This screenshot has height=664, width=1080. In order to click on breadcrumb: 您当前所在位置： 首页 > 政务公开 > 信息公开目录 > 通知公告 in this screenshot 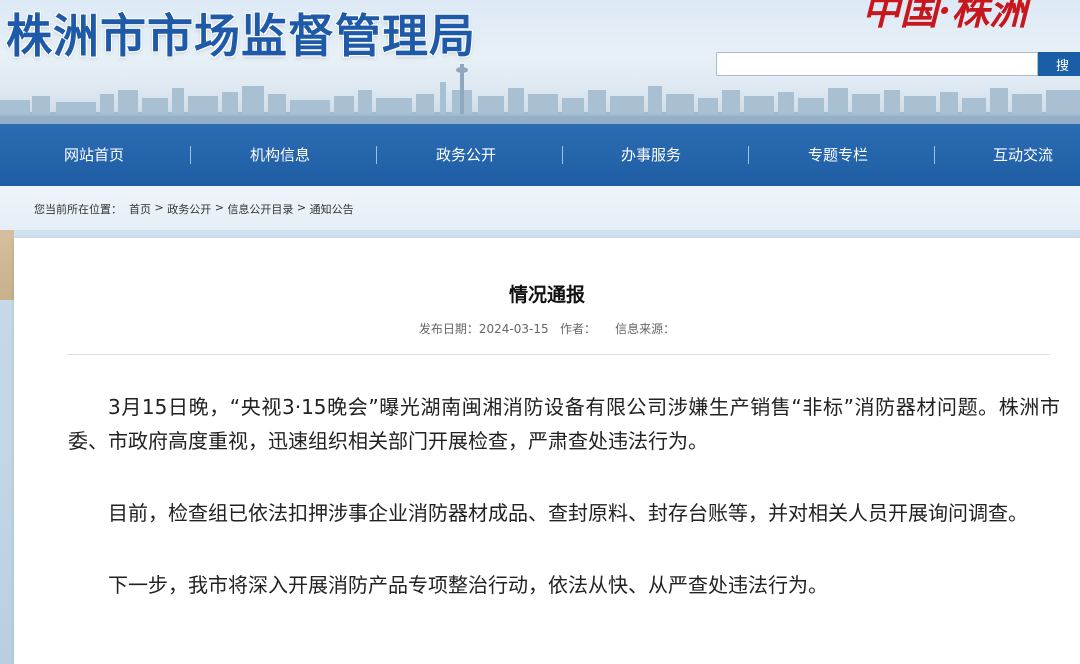, I will do `click(194, 209)`.